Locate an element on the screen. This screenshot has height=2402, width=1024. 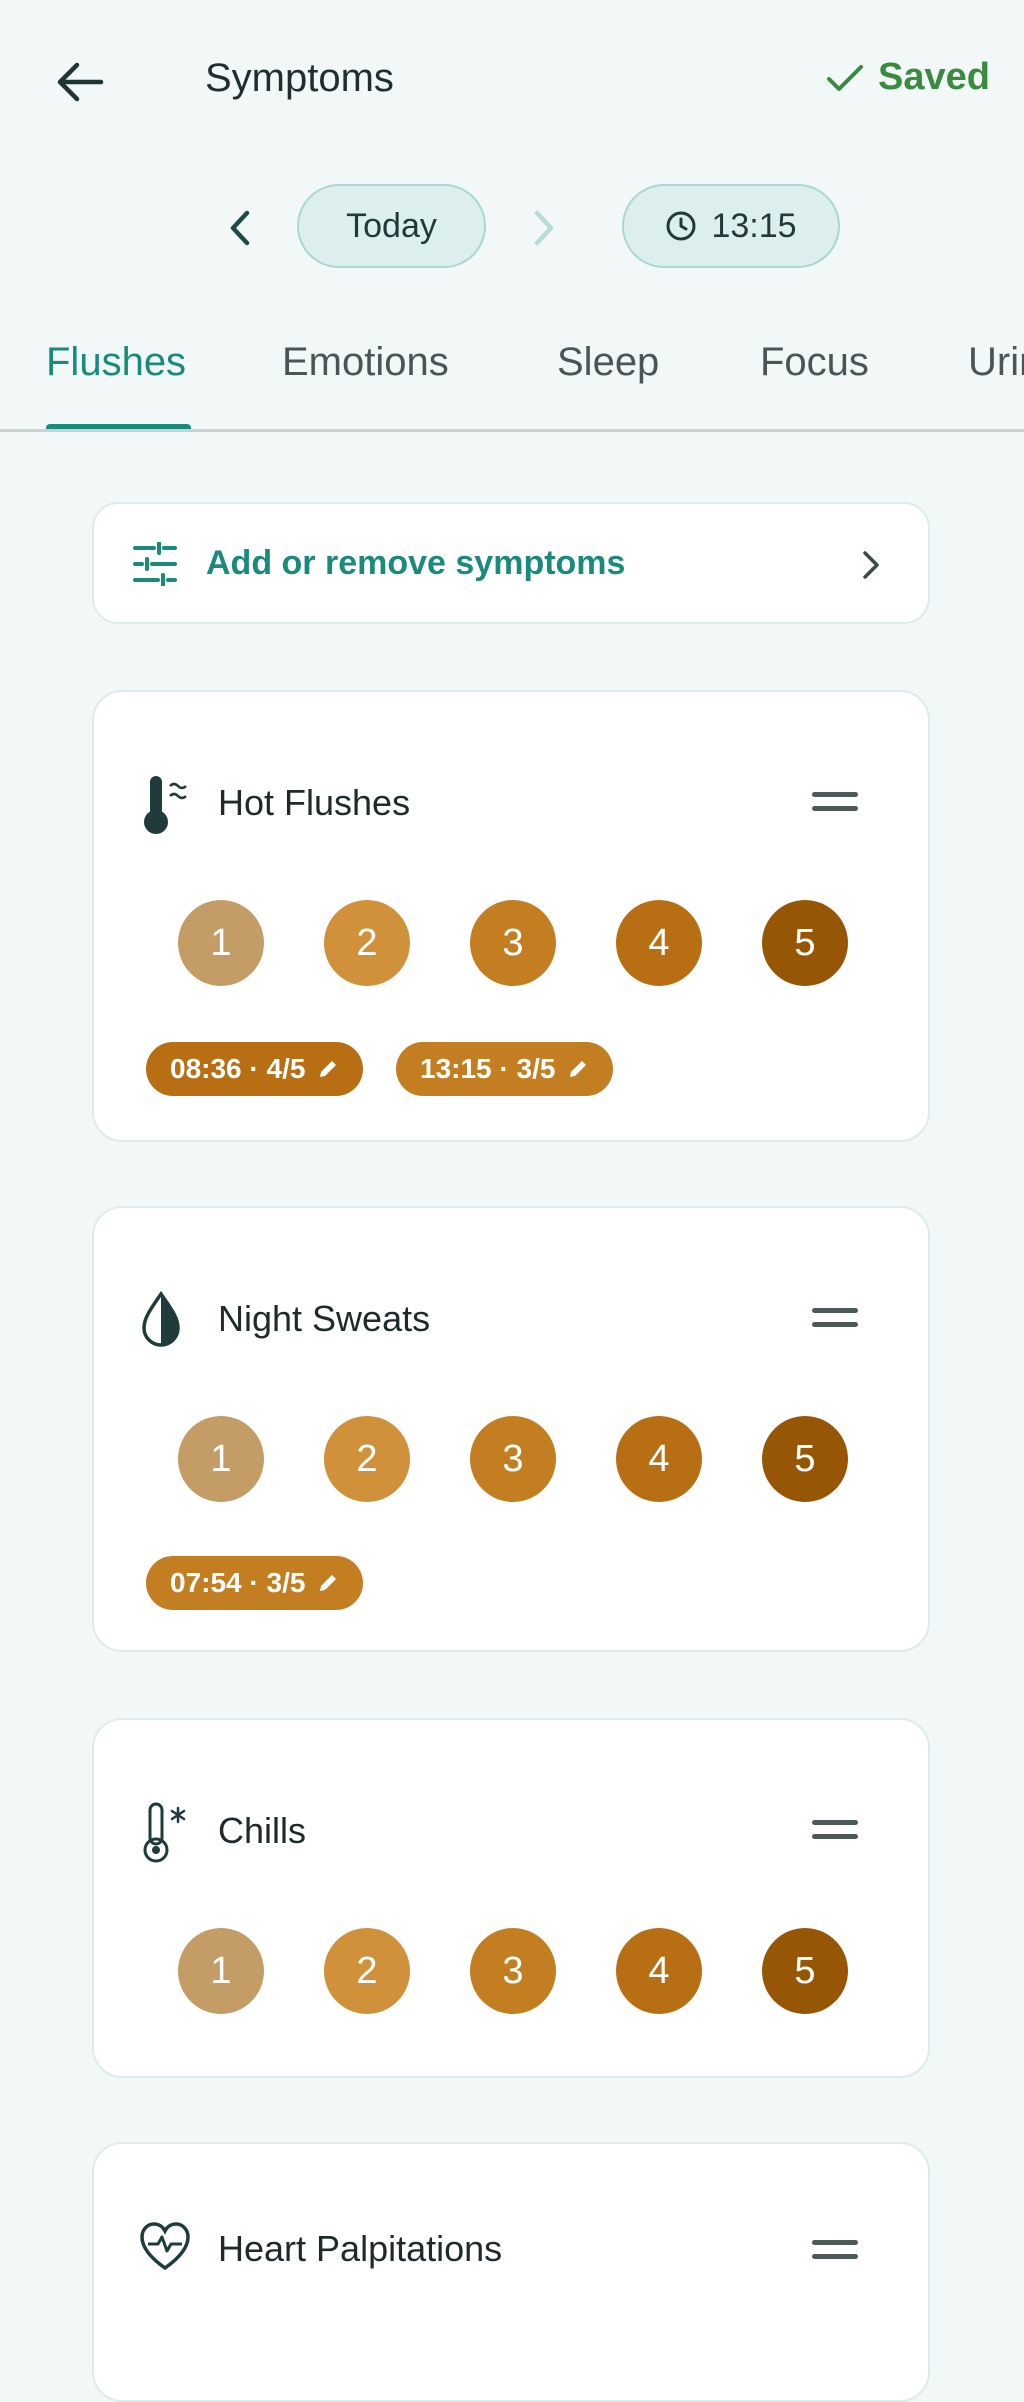
tab-flushes: Flushes is located at coordinates (116, 362).